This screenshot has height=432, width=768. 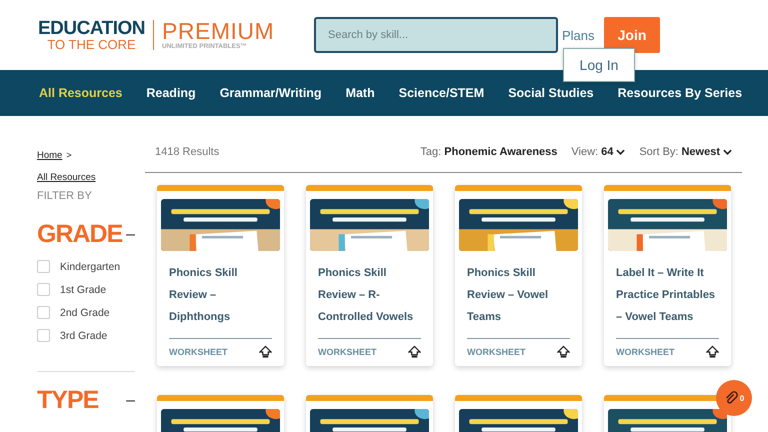 What do you see at coordinates (742, 398) in the screenshot?
I see `clip-count: 0` at bounding box center [742, 398].